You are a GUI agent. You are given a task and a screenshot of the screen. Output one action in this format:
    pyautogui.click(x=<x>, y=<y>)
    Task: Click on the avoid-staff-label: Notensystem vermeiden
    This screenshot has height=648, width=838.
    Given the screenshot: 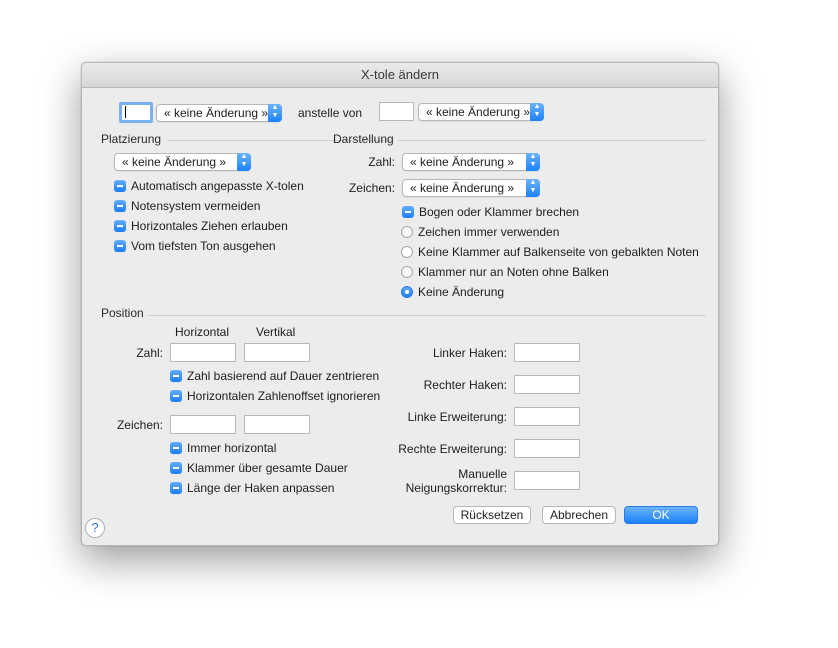 What is the action you would take?
    pyautogui.click(x=196, y=206)
    